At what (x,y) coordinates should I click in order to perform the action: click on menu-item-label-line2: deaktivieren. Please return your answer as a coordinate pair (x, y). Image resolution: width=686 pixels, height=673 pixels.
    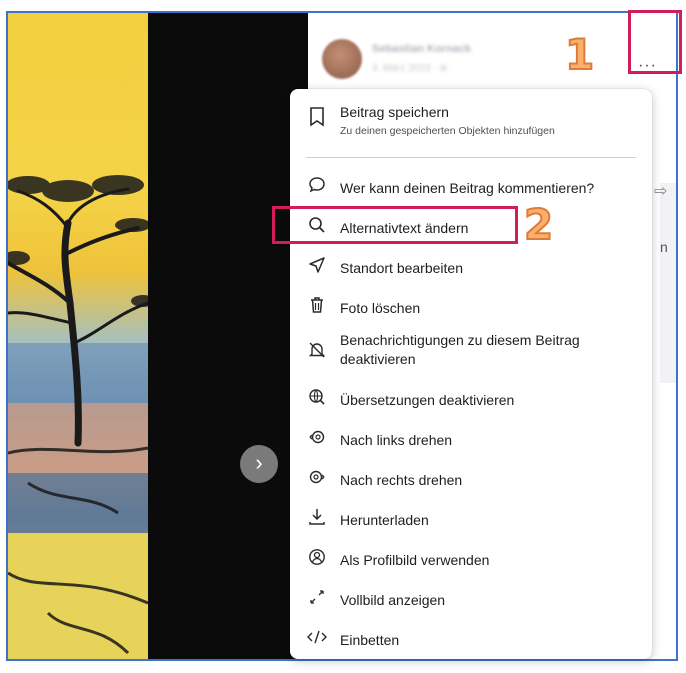
    Looking at the image, I should click on (378, 359).